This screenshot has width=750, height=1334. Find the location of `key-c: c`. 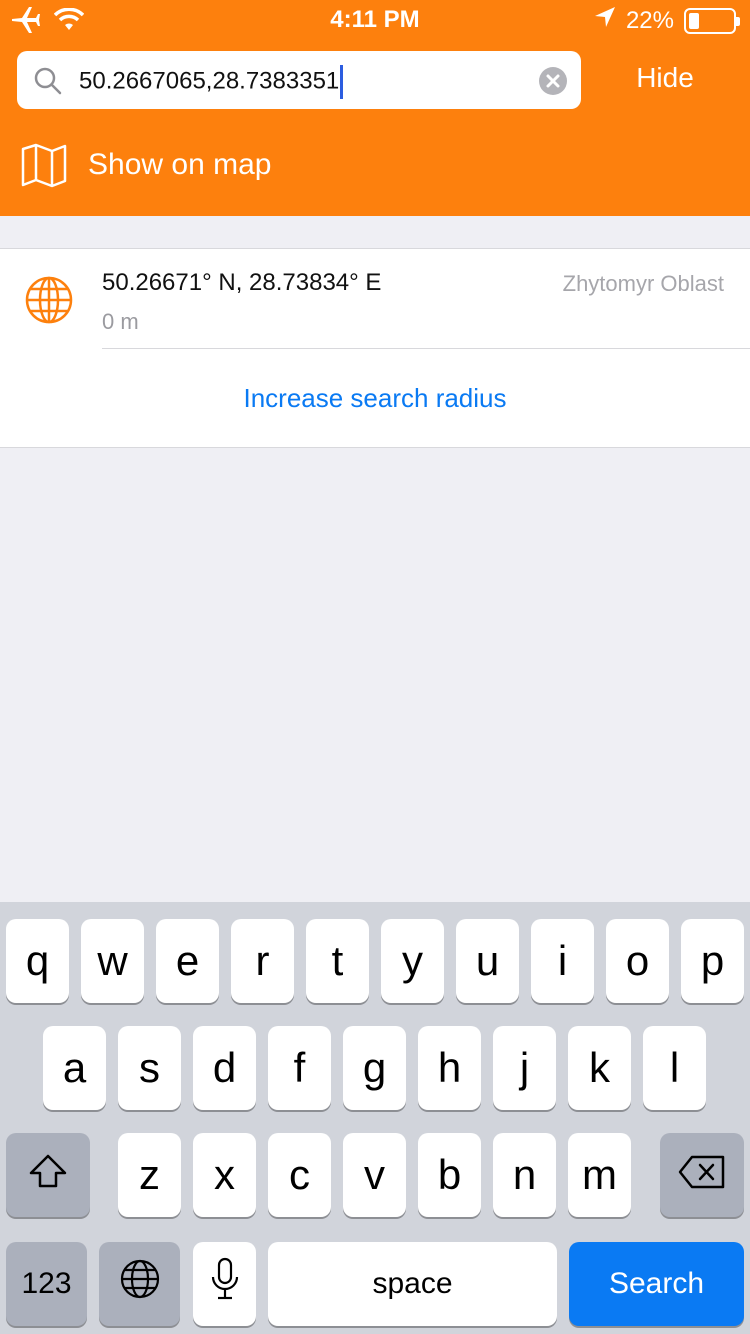

key-c: c is located at coordinates (299, 1175).